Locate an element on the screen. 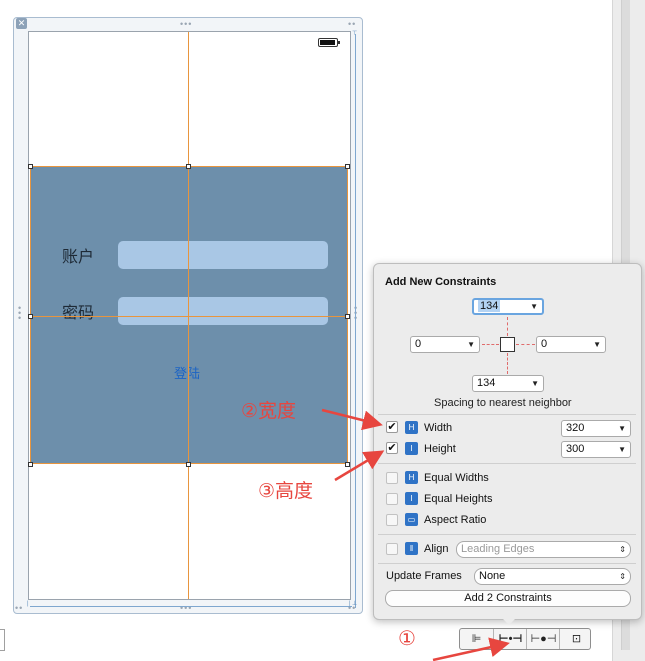 This screenshot has width=645, height=661. arrow-to-height is located at coordinates (359, 466).